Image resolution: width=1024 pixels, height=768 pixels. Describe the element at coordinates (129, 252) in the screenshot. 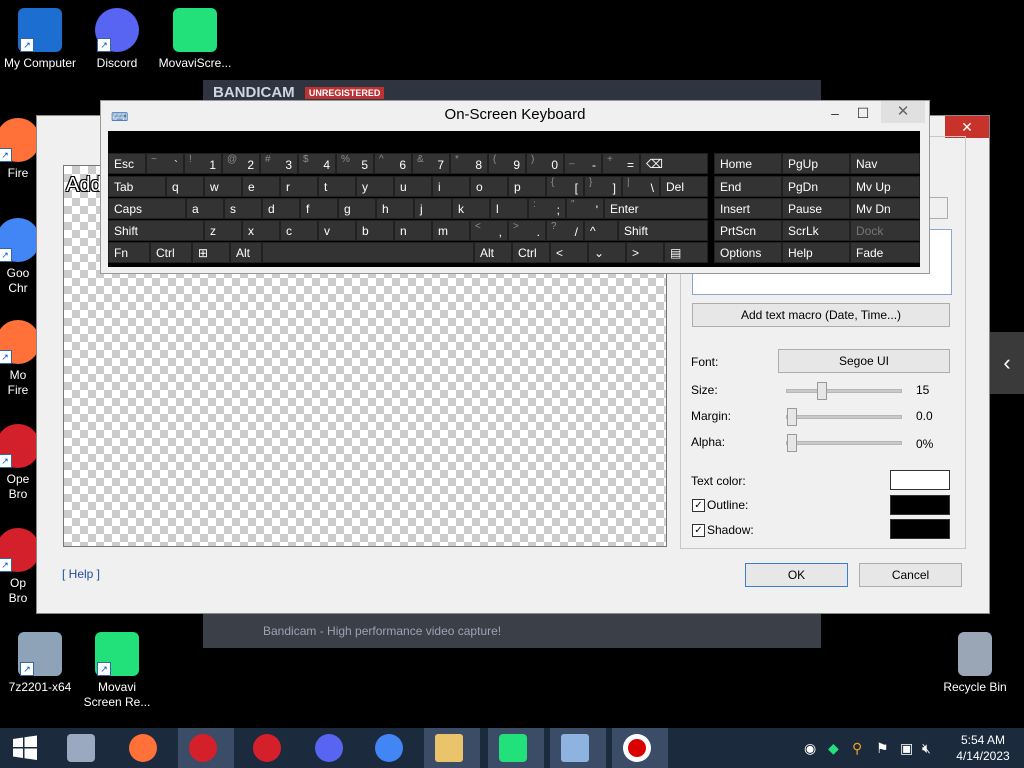

I see `key-fn: Fn` at that location.